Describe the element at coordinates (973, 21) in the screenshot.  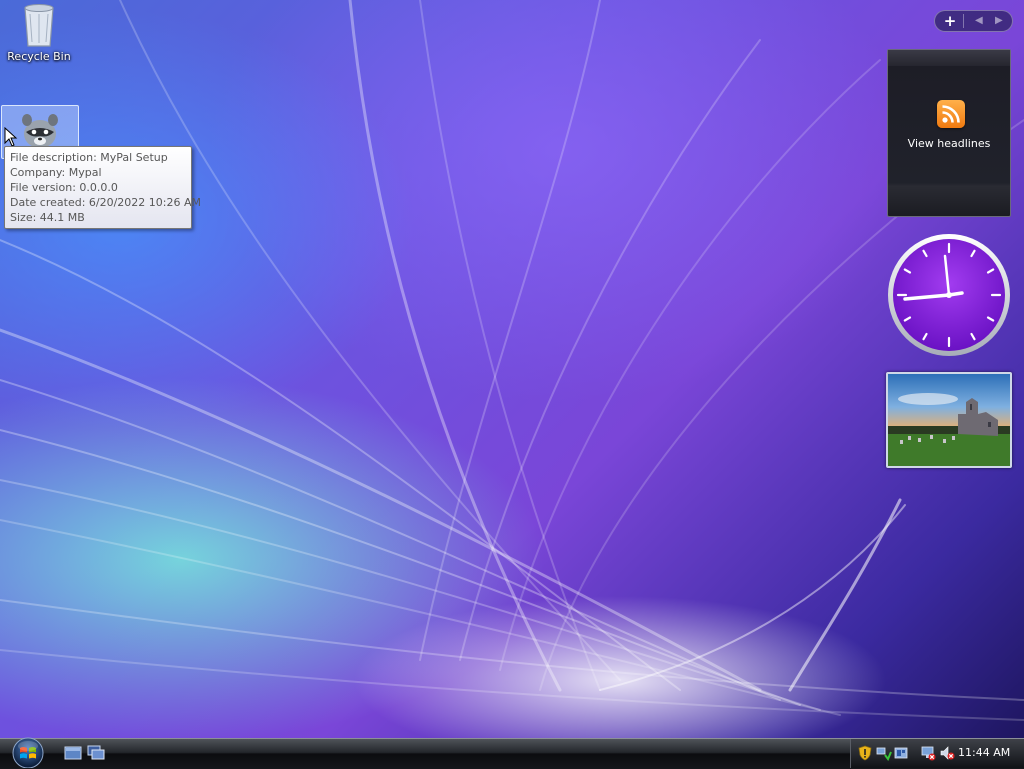
I see `sidebar-controls: + ◀ ▶` at that location.